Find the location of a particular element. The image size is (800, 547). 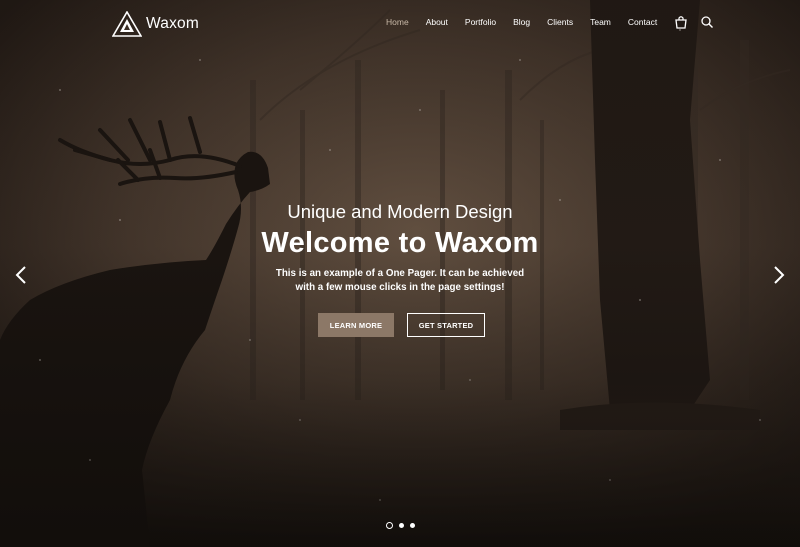

nav-item-portfolio: Portfolio is located at coordinates (480, 22).